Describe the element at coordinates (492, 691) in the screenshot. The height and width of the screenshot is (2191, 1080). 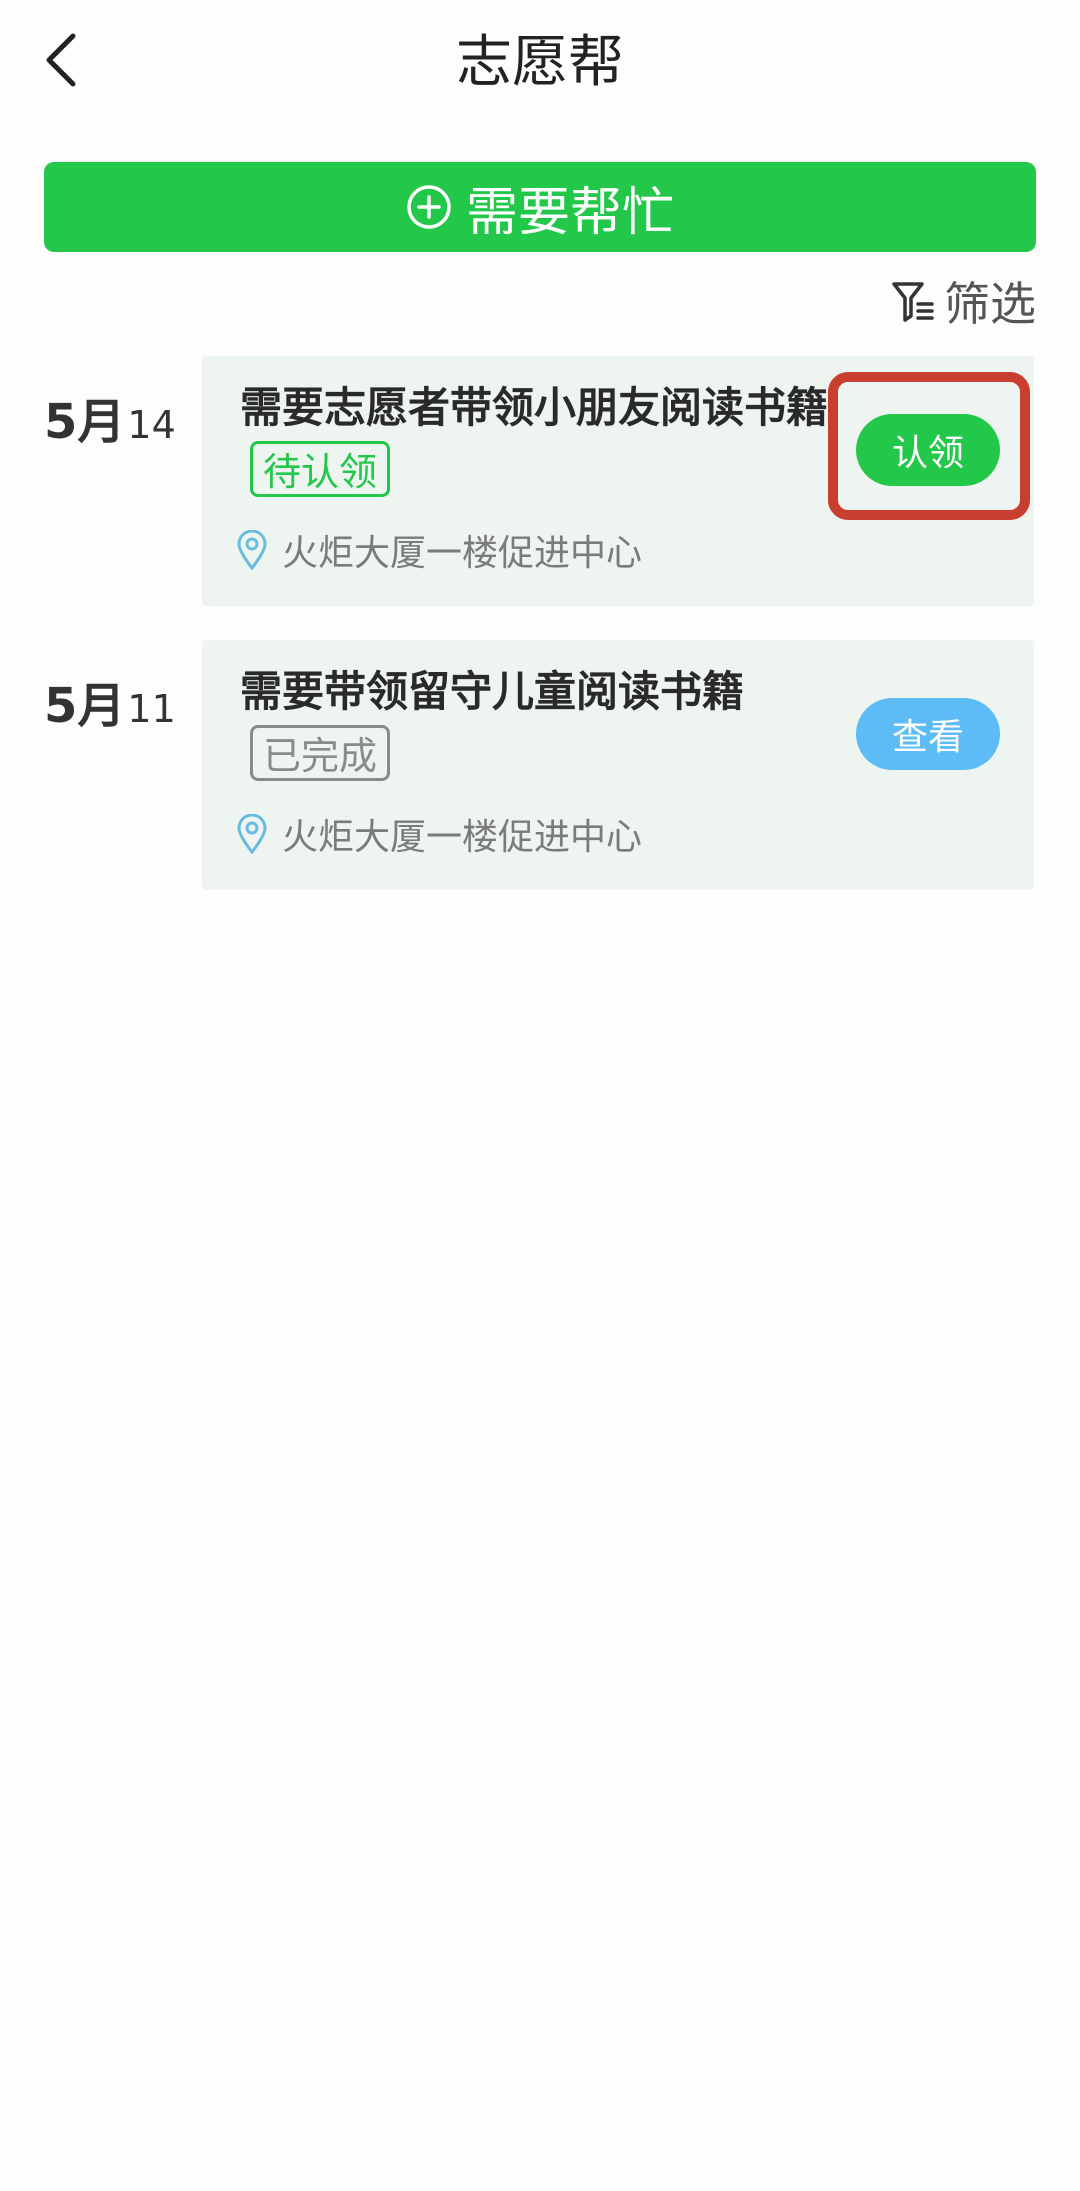
I see `task-title: 需要带领留守儿童阅读书籍` at that location.